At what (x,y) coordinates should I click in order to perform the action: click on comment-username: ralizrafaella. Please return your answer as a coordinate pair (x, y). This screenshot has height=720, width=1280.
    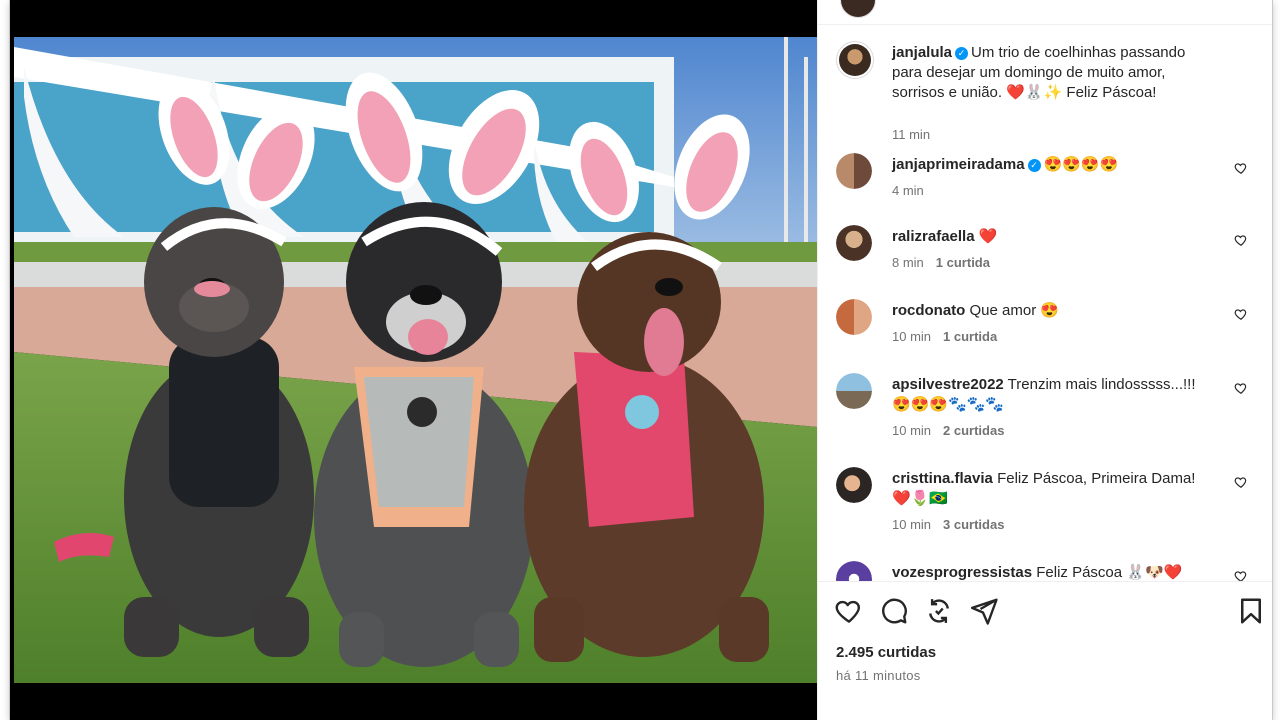
    Looking at the image, I should click on (933, 236).